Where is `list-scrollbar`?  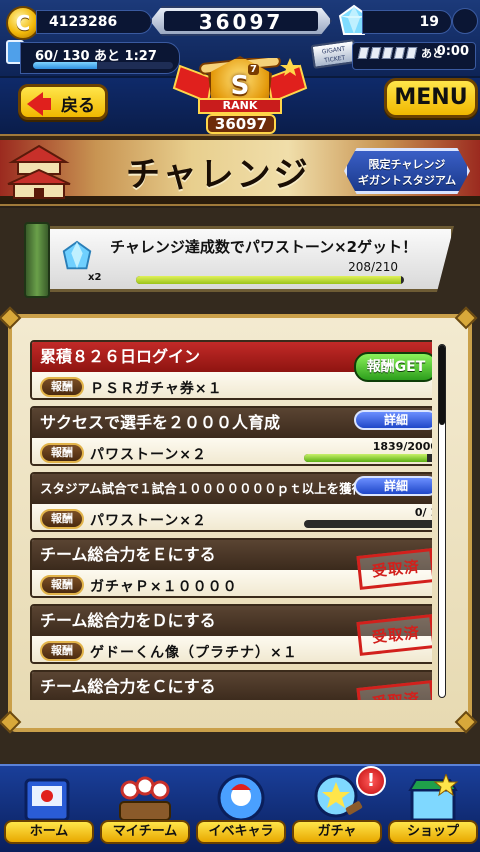
list-scrollbar is located at coordinates (442, 521).